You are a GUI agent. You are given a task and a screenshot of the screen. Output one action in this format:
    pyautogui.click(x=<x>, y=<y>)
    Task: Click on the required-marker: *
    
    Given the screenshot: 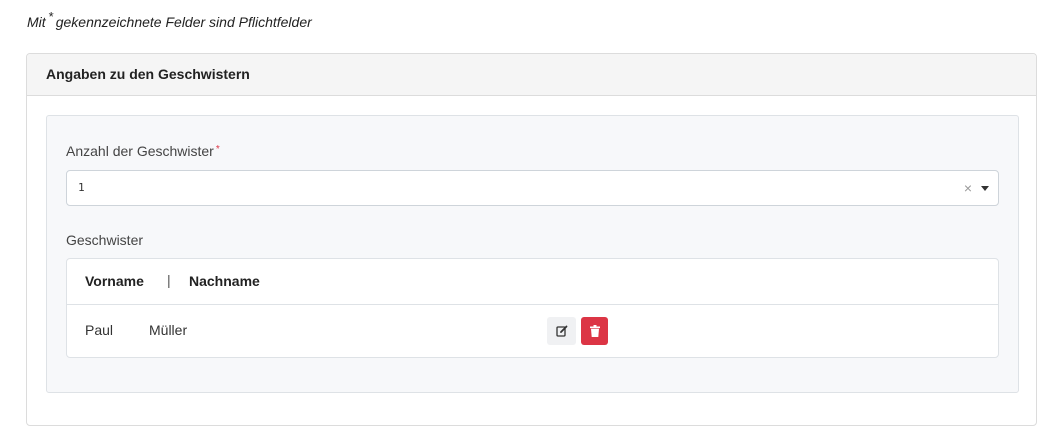 What is the action you would take?
    pyautogui.click(x=217, y=149)
    